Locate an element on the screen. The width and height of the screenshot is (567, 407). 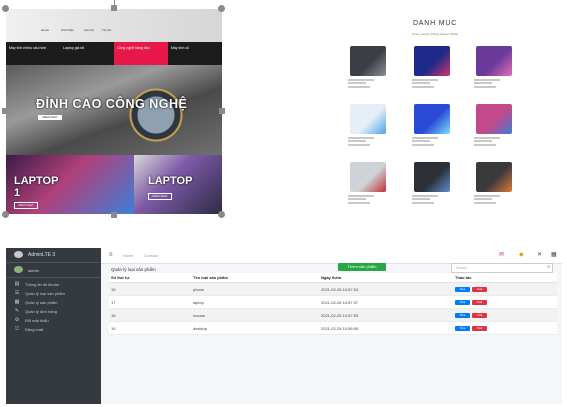
sidebar-item-categories: ☰ Quản lý loại sản phẩm is located at coordinates (55, 294).